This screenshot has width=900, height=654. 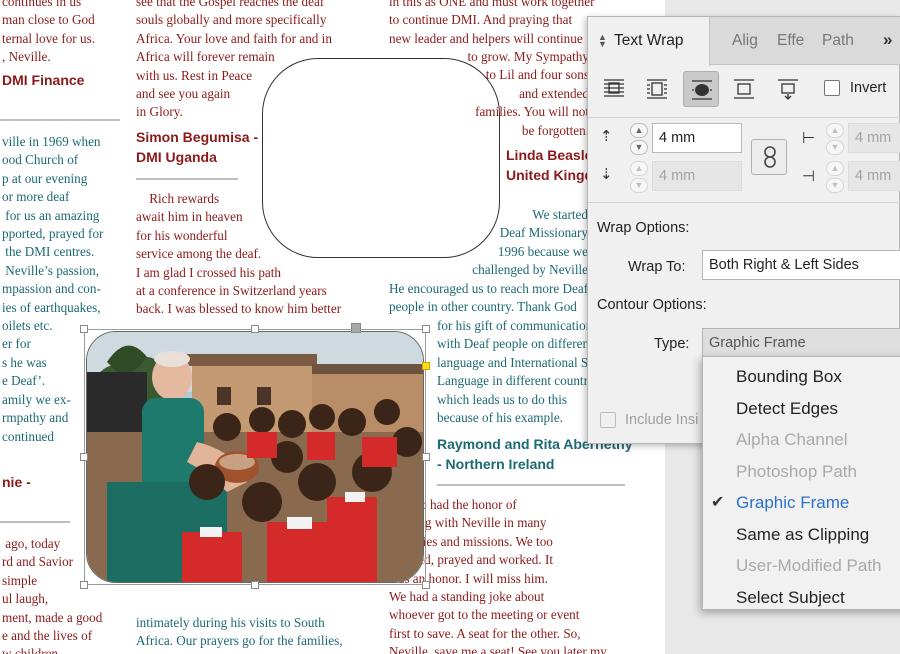 What do you see at coordinates (52, 617) in the screenshot?
I see `text-line: ment, made a good` at bounding box center [52, 617].